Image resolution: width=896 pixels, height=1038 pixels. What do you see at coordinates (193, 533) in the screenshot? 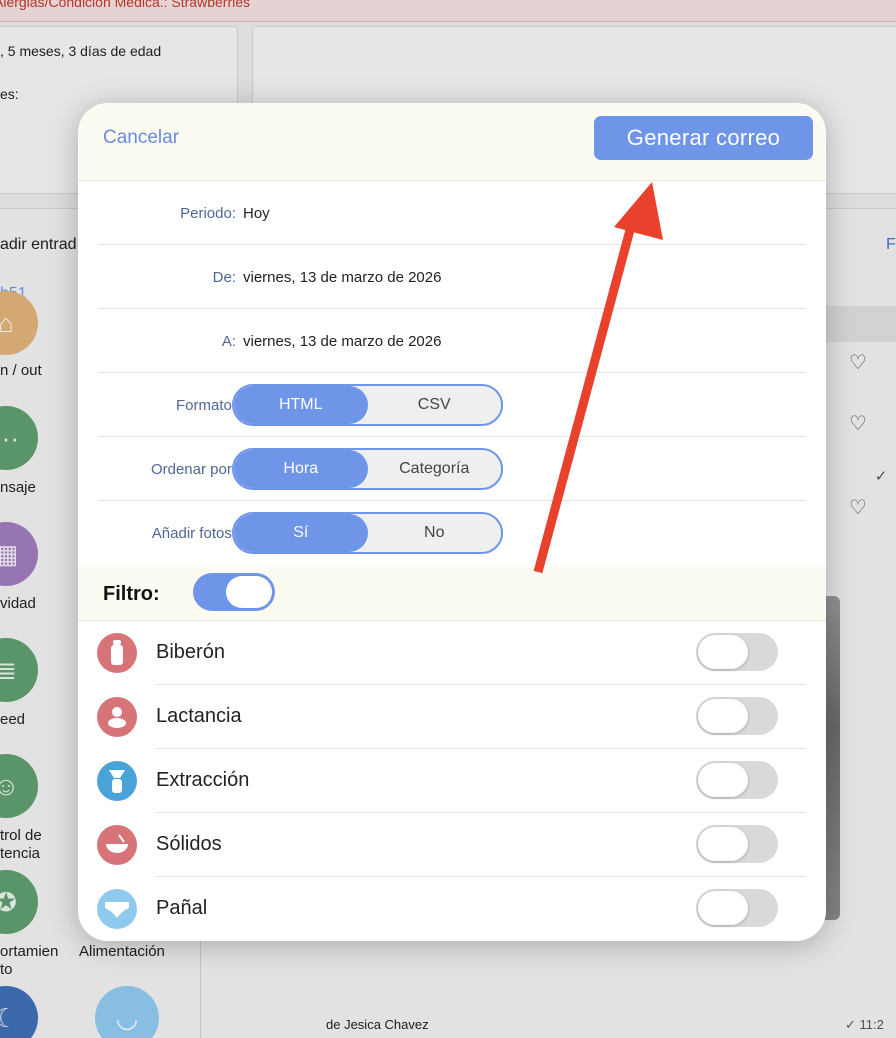
I see `photos-label: Añadir fotos:` at bounding box center [193, 533].